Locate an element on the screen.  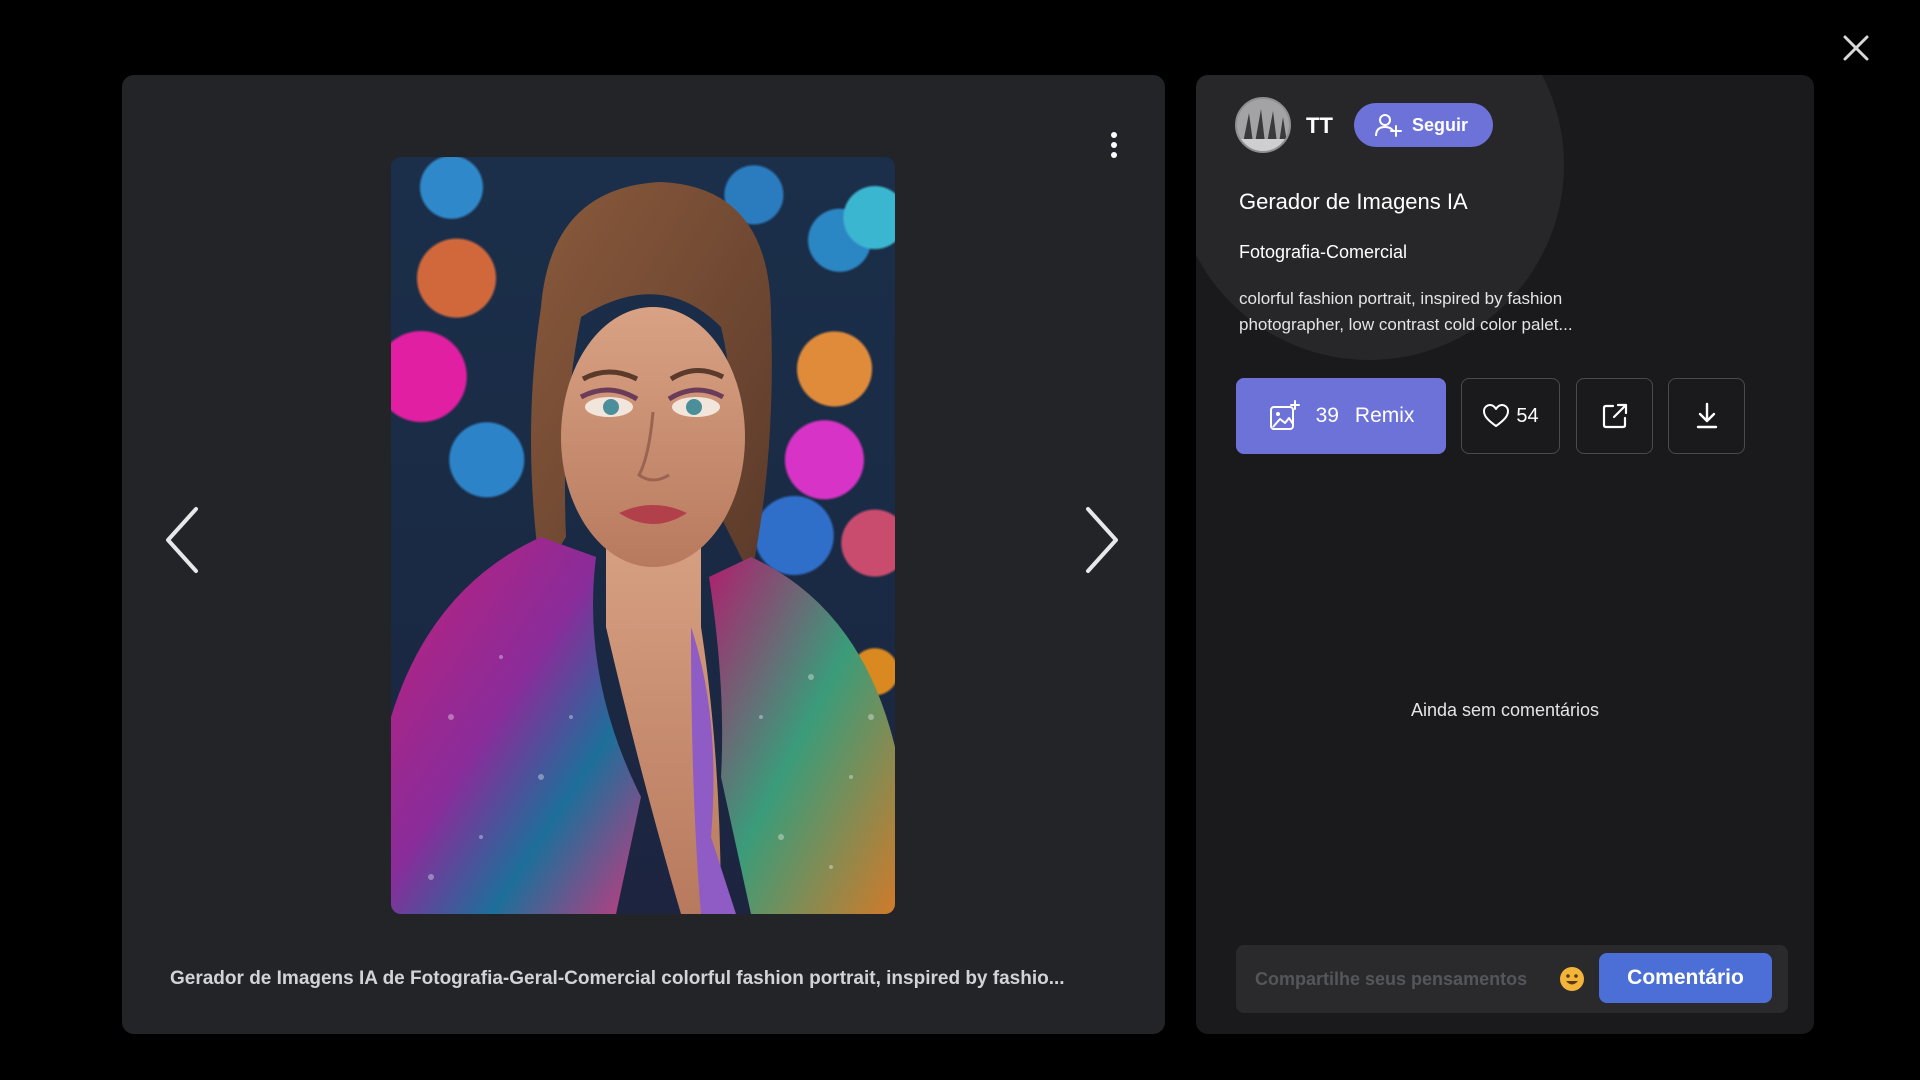
post-category: Fotografia-Comercial is located at coordinates (1323, 252).